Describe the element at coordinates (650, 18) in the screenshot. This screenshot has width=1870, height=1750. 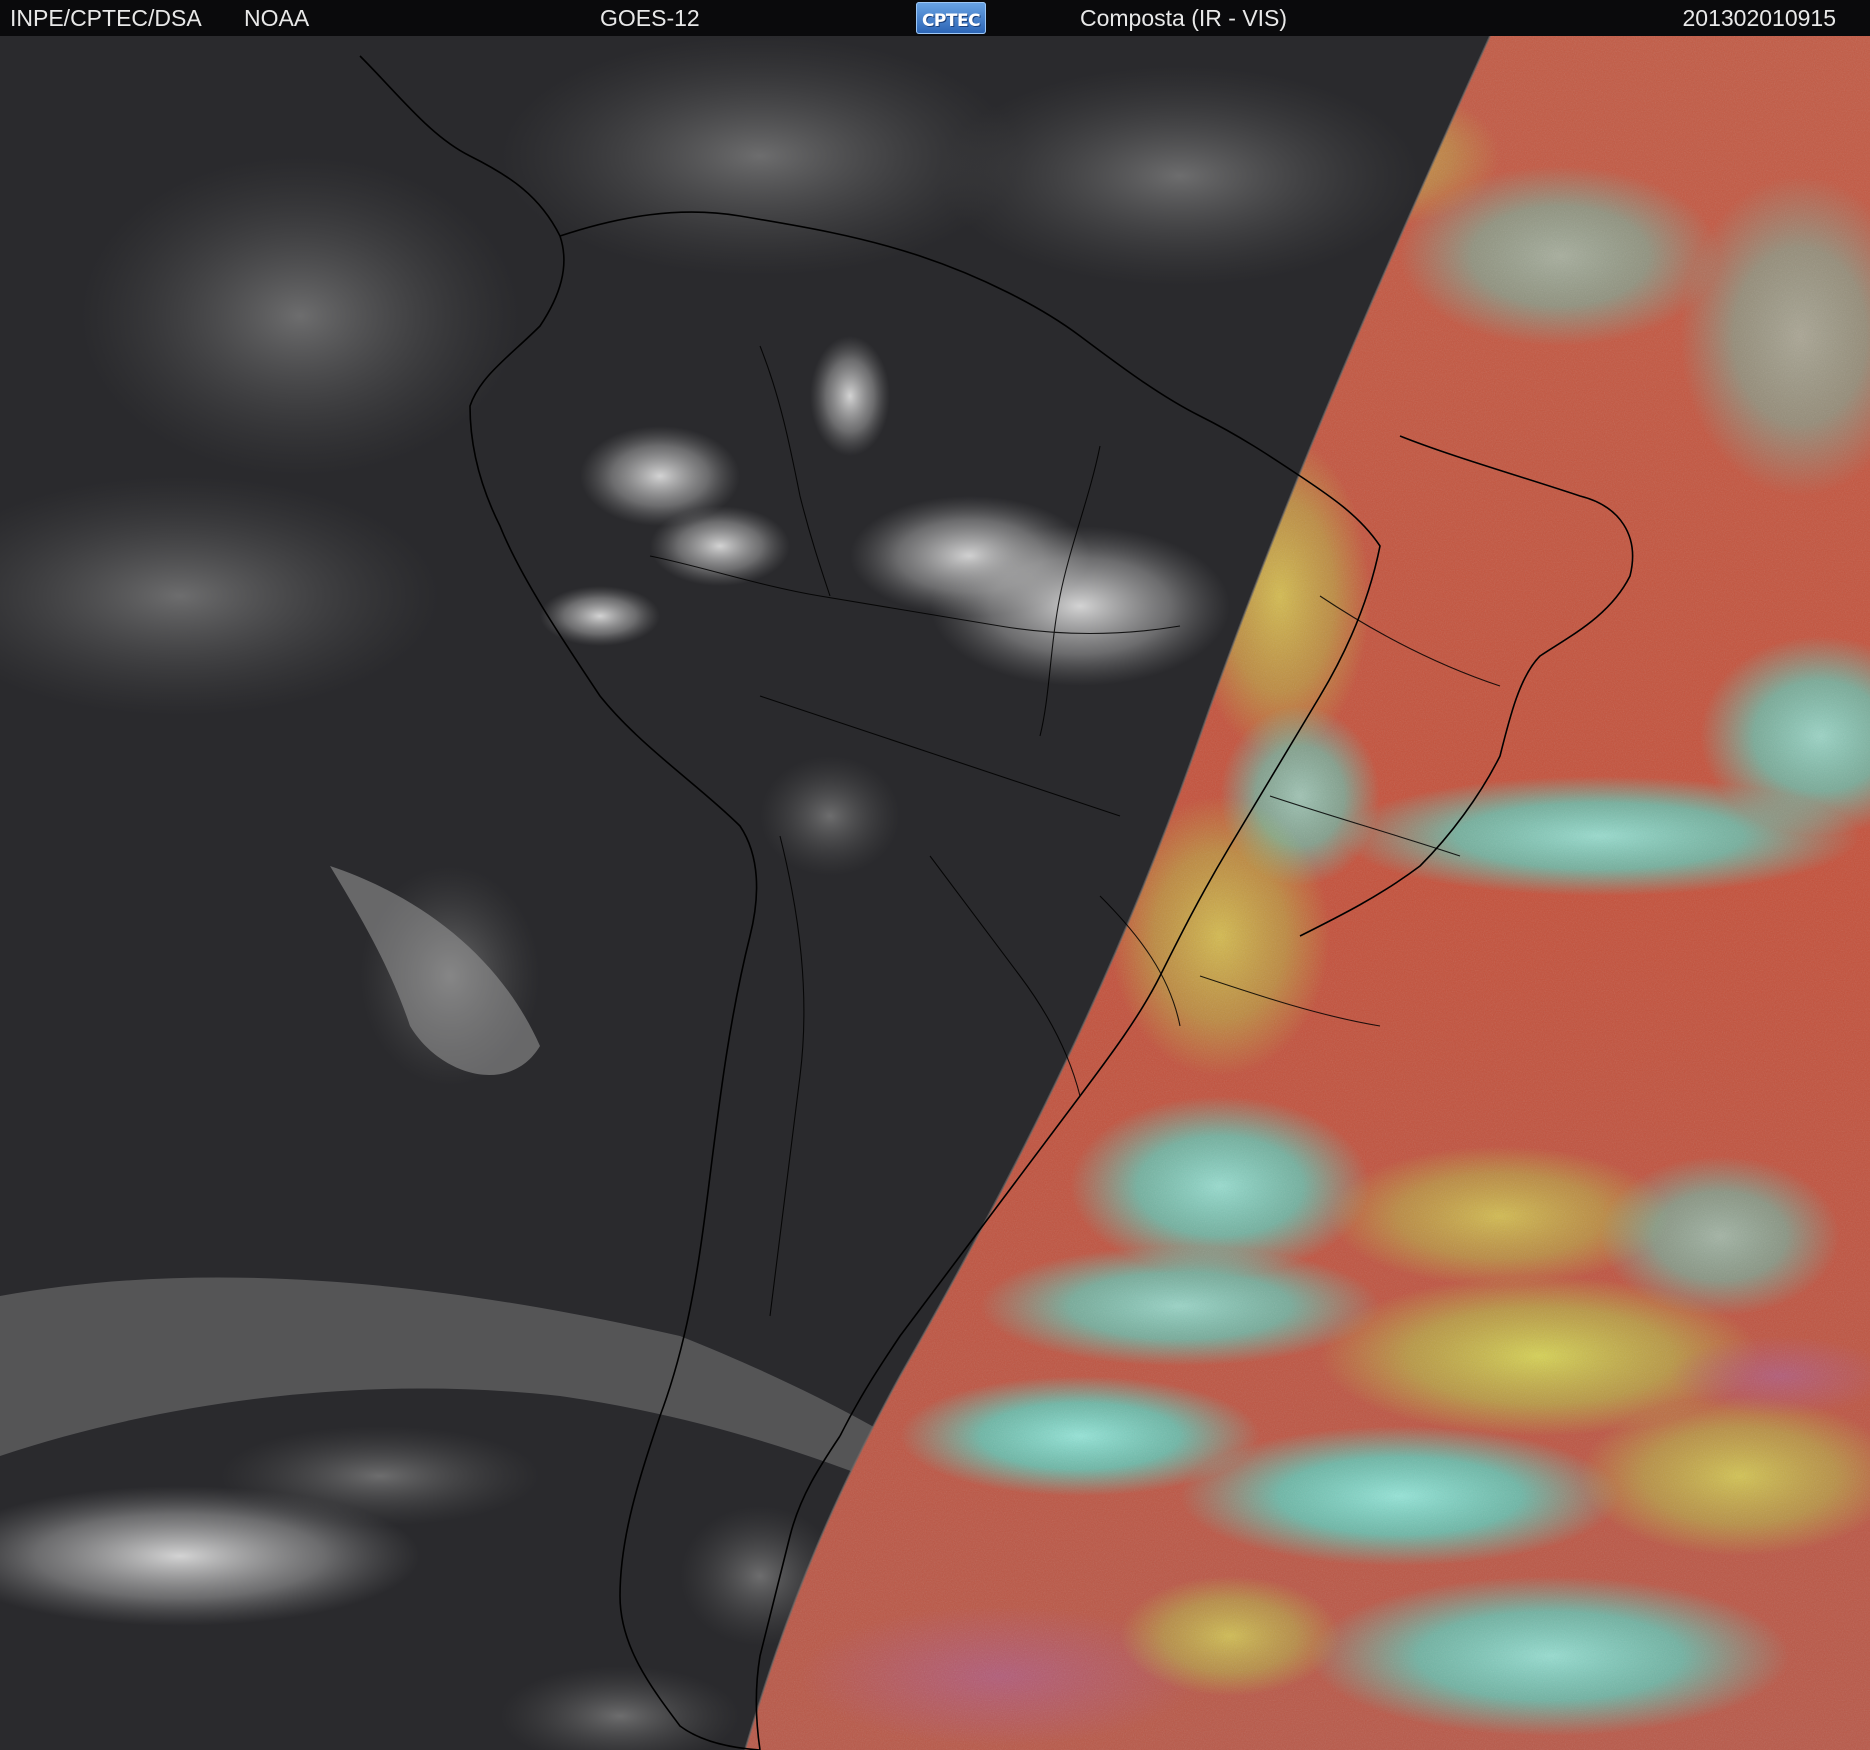
I see `satellite-label: GOES-12` at that location.